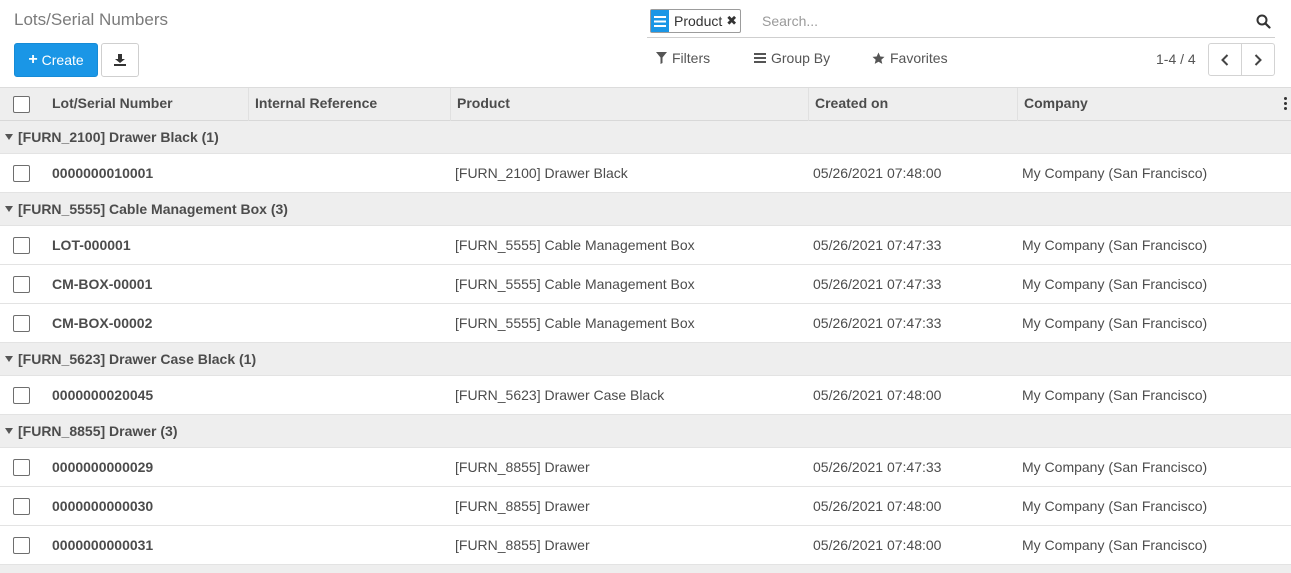 Image resolution: width=1291 pixels, height=573 pixels. Describe the element at coordinates (645, 209) in the screenshot. I see `group-row: [FURN_5555] Cable Management Box (3)` at that location.